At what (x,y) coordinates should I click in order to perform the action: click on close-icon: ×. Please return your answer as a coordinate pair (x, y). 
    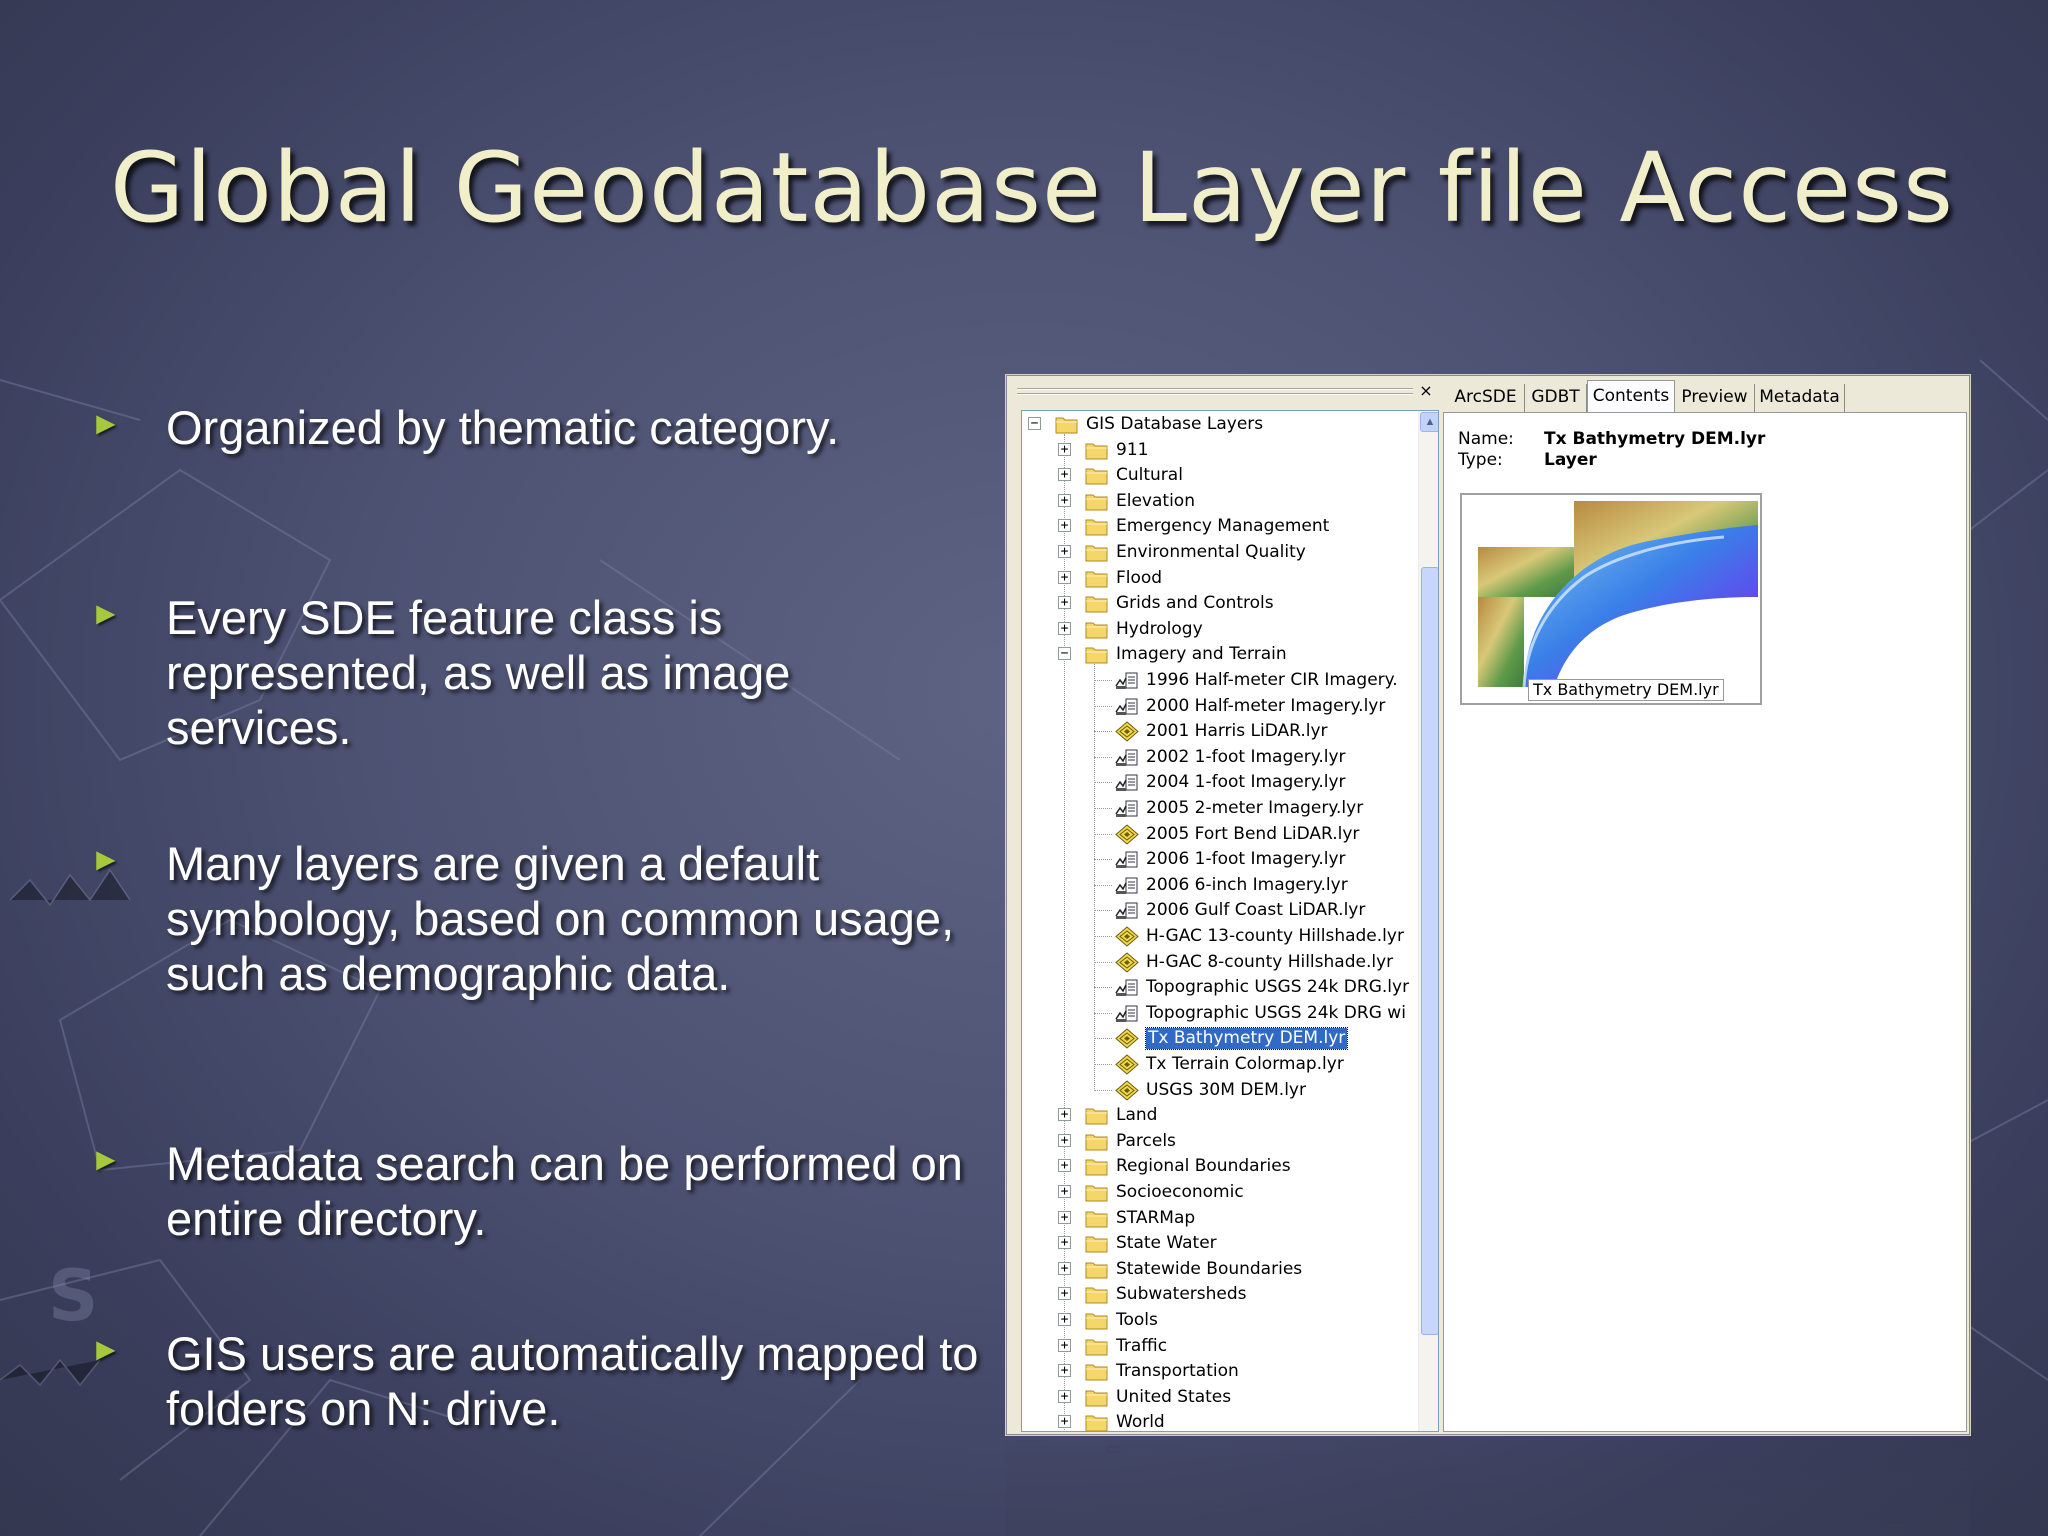
    Looking at the image, I should click on (1426, 391).